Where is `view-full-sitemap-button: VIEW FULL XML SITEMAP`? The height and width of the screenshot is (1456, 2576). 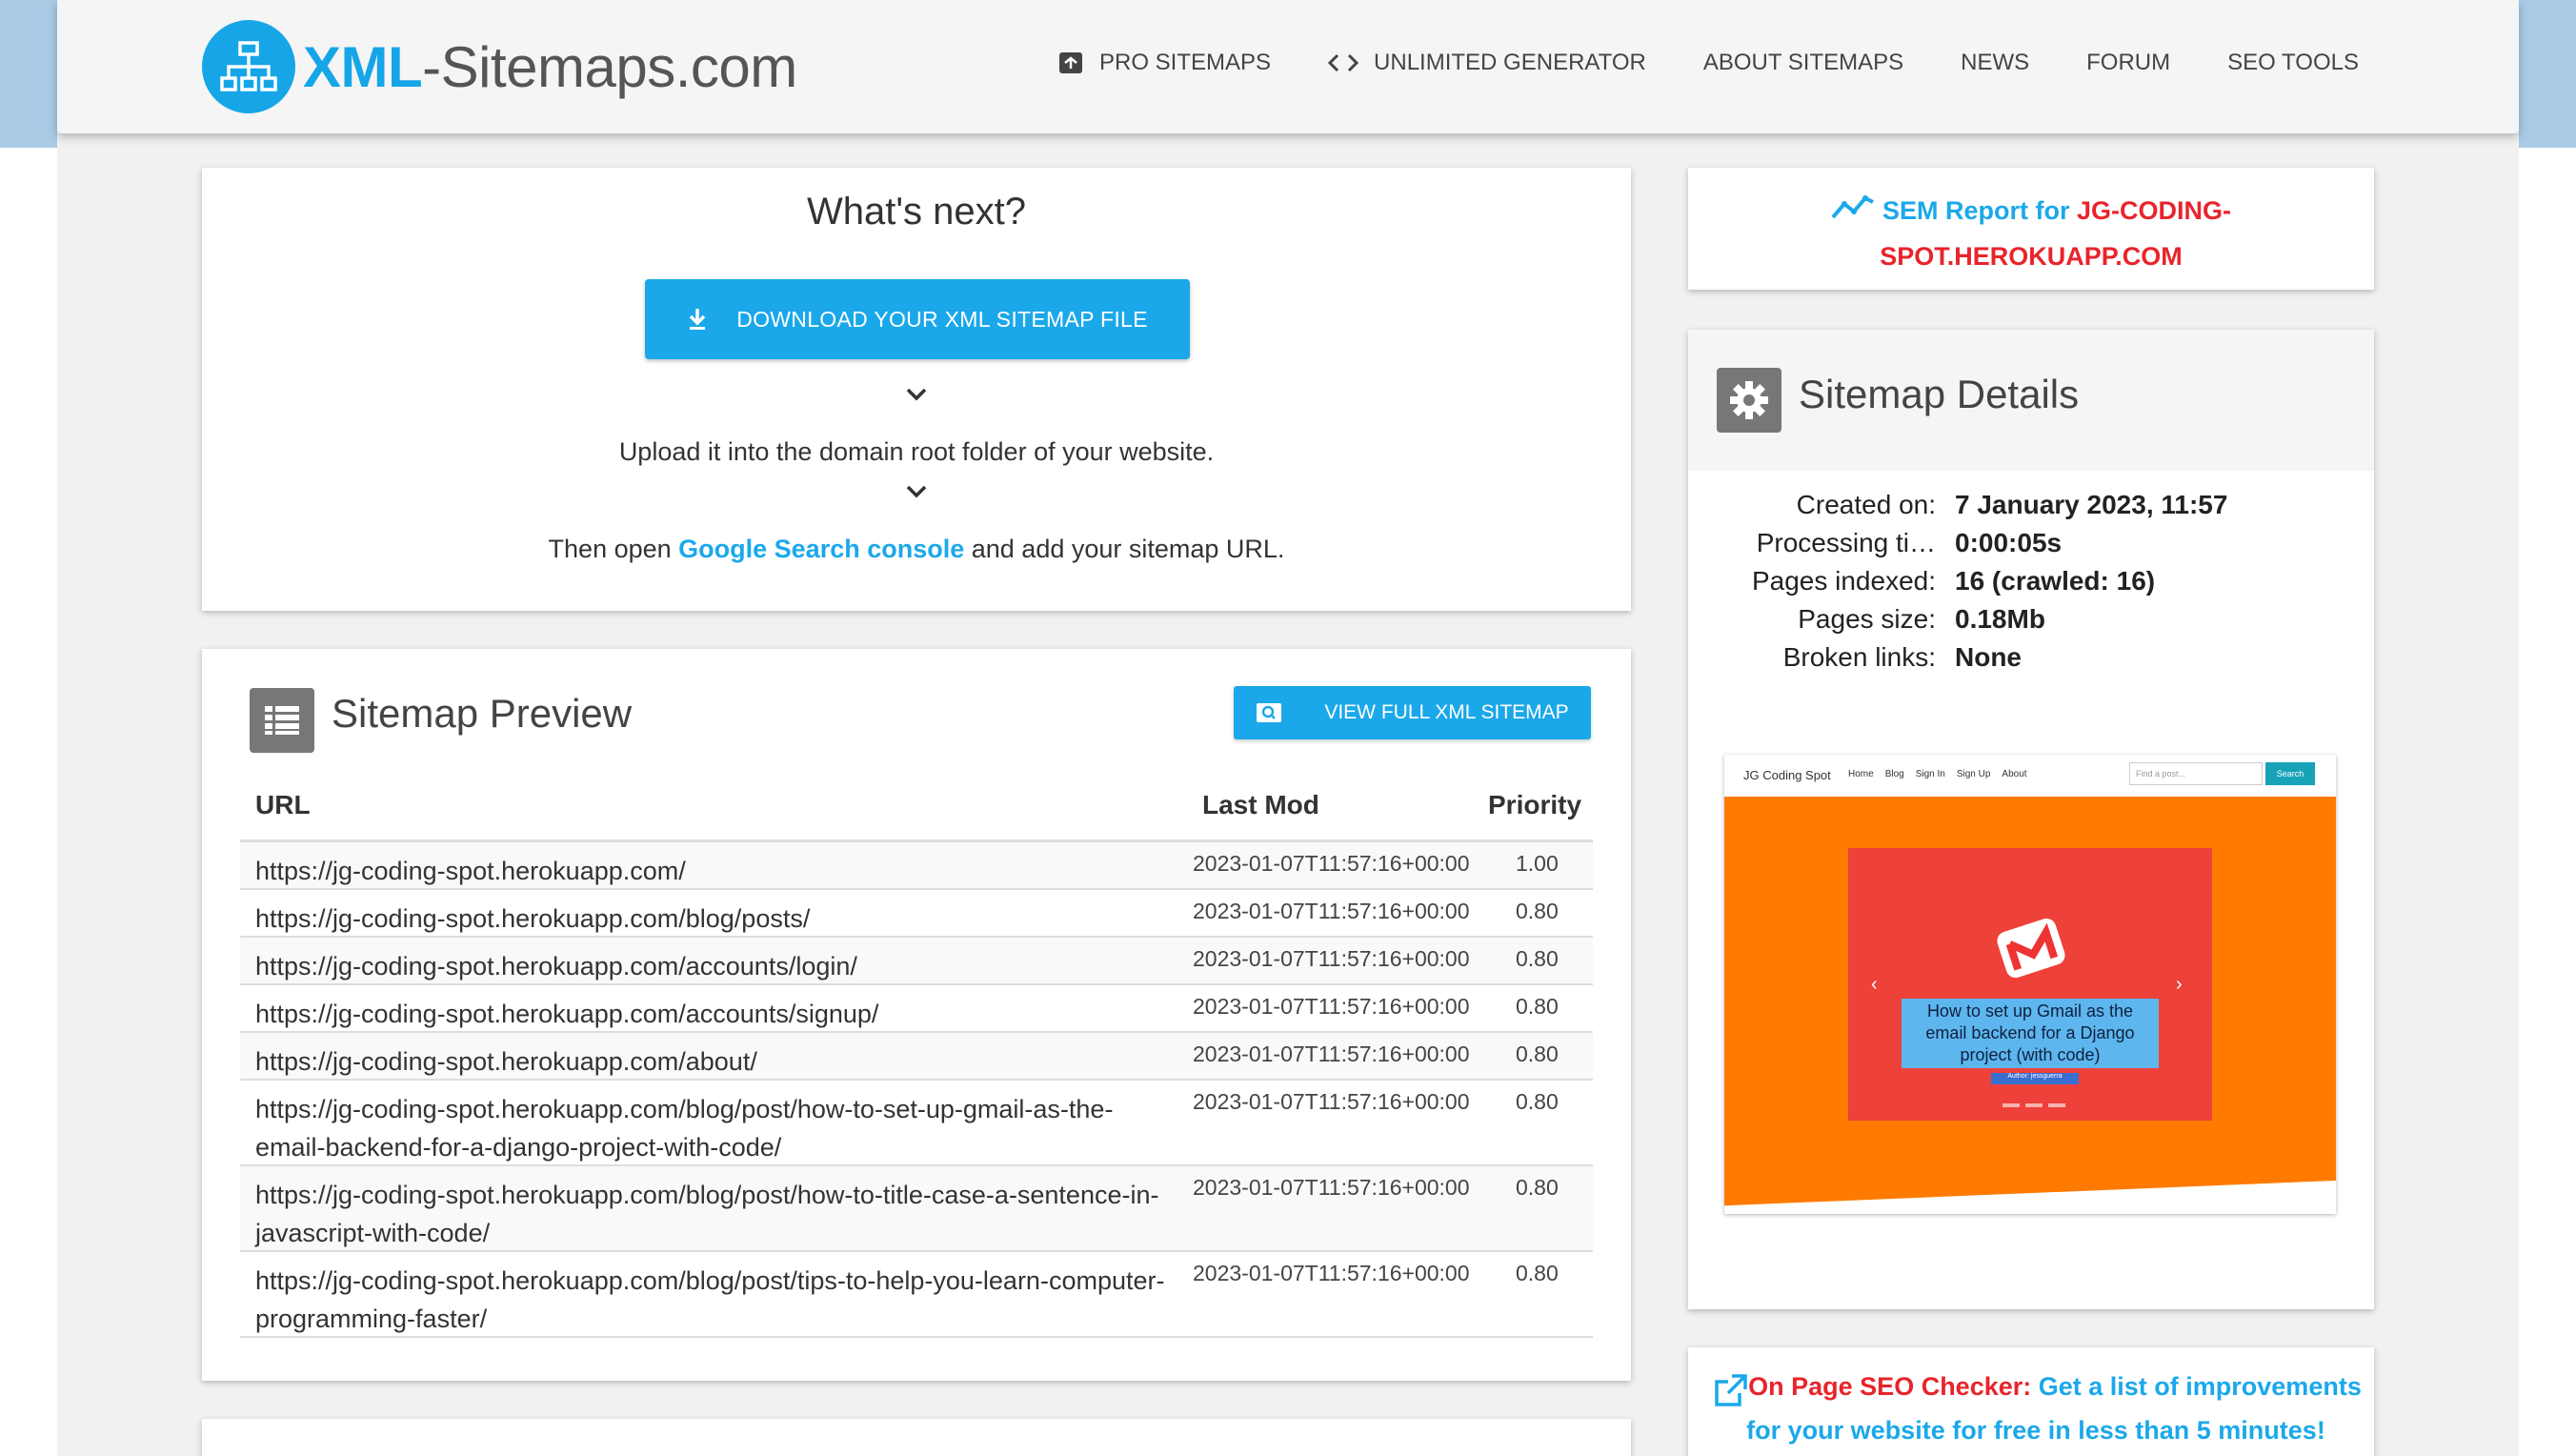 view-full-sitemap-button: VIEW FULL XML SITEMAP is located at coordinates (1412, 712).